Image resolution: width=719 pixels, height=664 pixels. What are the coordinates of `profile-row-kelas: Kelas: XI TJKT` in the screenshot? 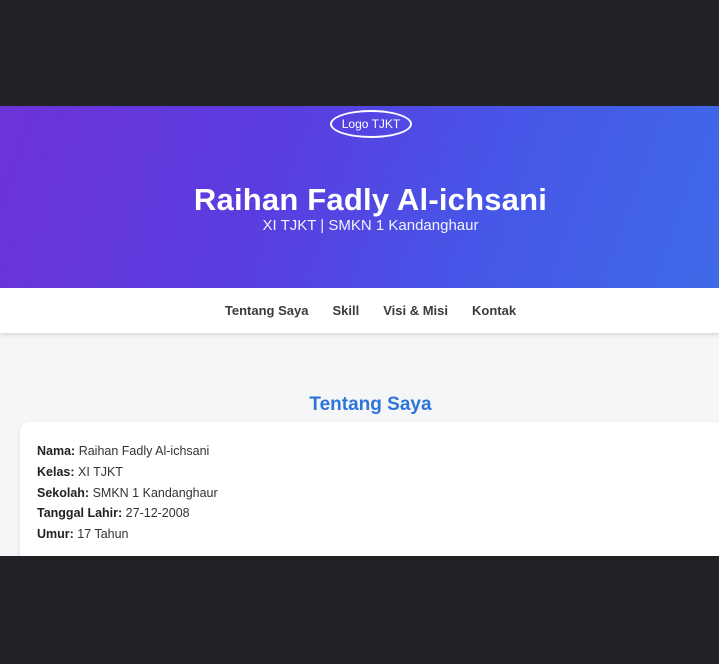 It's located at (127, 472).